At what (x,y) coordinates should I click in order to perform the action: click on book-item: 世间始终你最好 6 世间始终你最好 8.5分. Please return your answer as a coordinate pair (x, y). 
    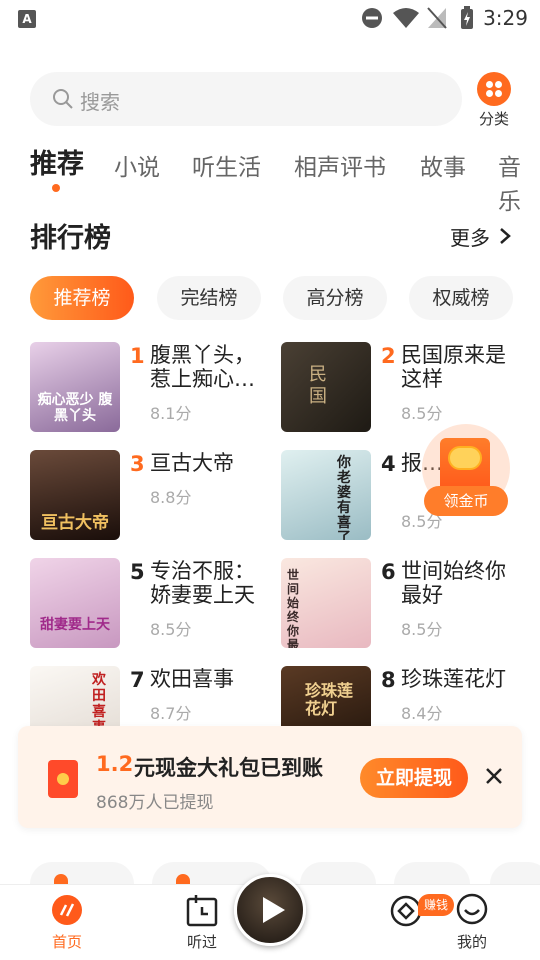
    Looking at the image, I should click on (401, 604).